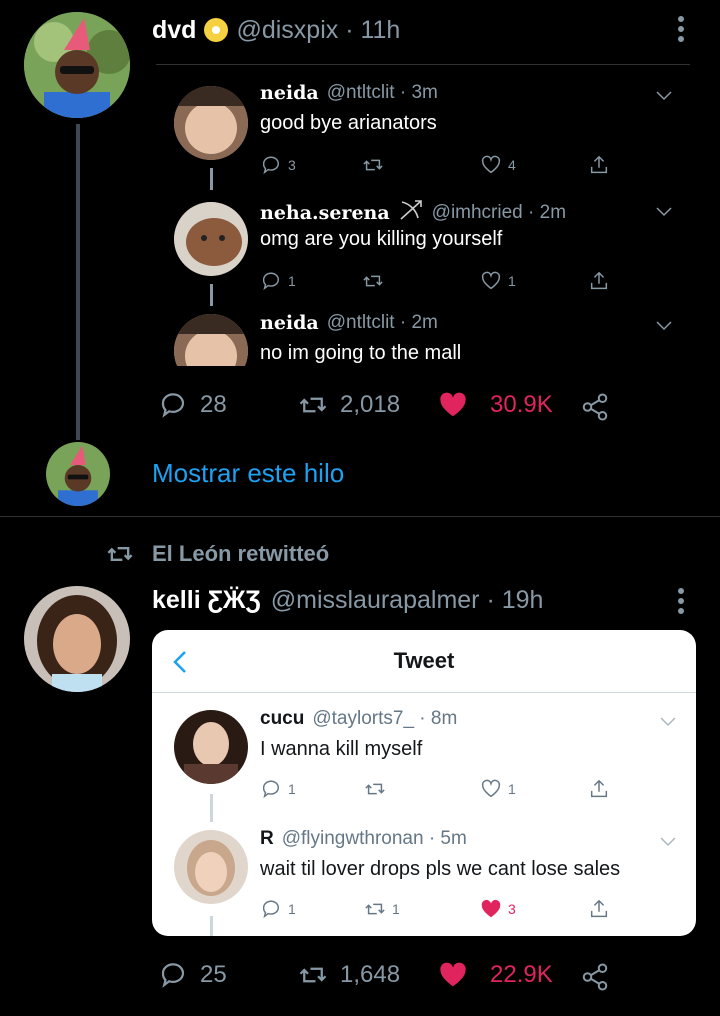 This screenshot has width=720, height=1016. I want to click on tweet-header: dvd @disxpix · 11h, so click(276, 30).